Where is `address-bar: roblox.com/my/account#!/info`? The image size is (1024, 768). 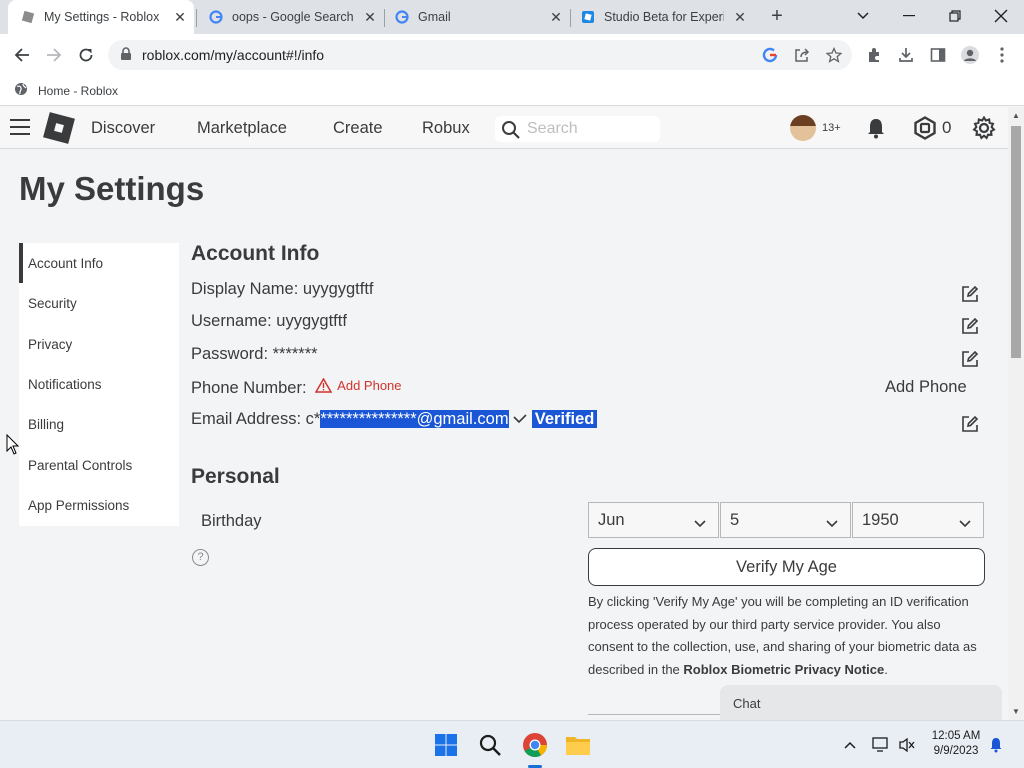
address-bar: roblox.com/my/account#!/info is located at coordinates (480, 55).